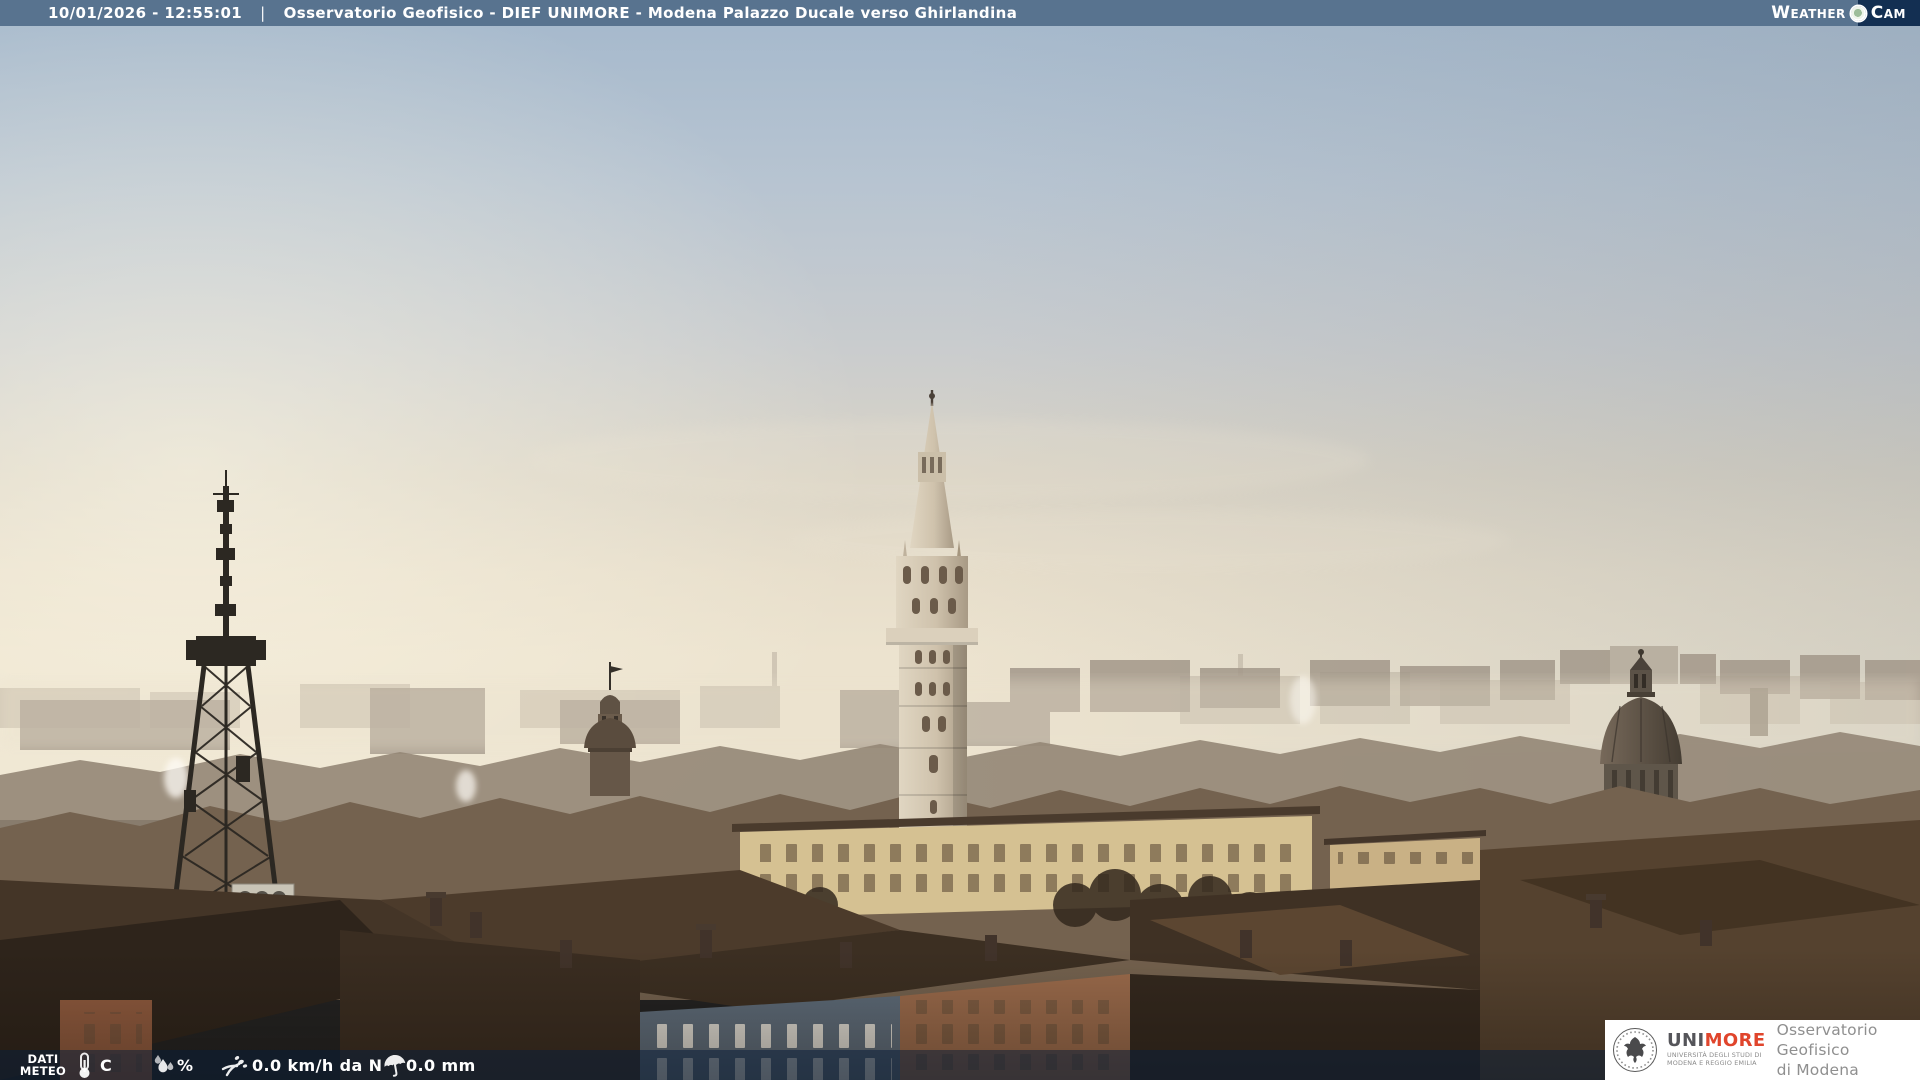 Image resolution: width=1920 pixels, height=1080 pixels. I want to click on wind-icon, so click(234, 1066).